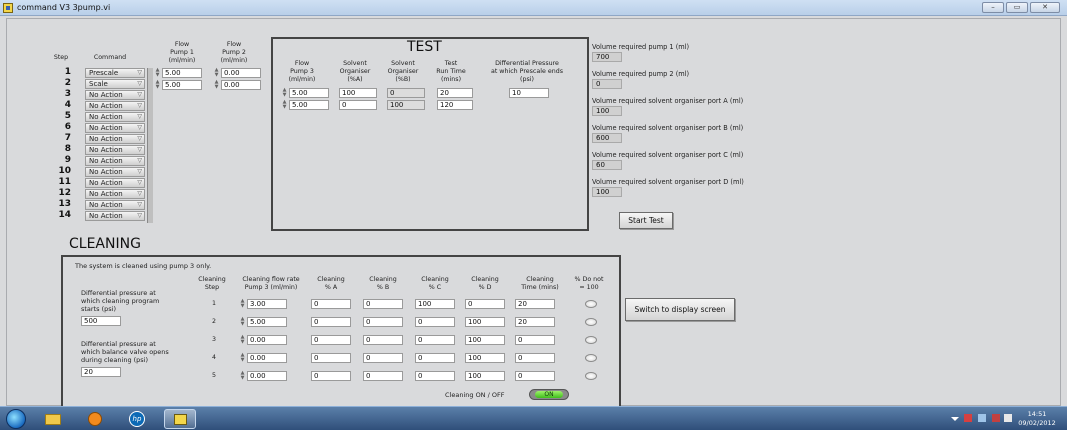 This screenshot has width=1067, height=430. I want to click on pump2-spin-1: ▲ ▼, so click(216, 73).